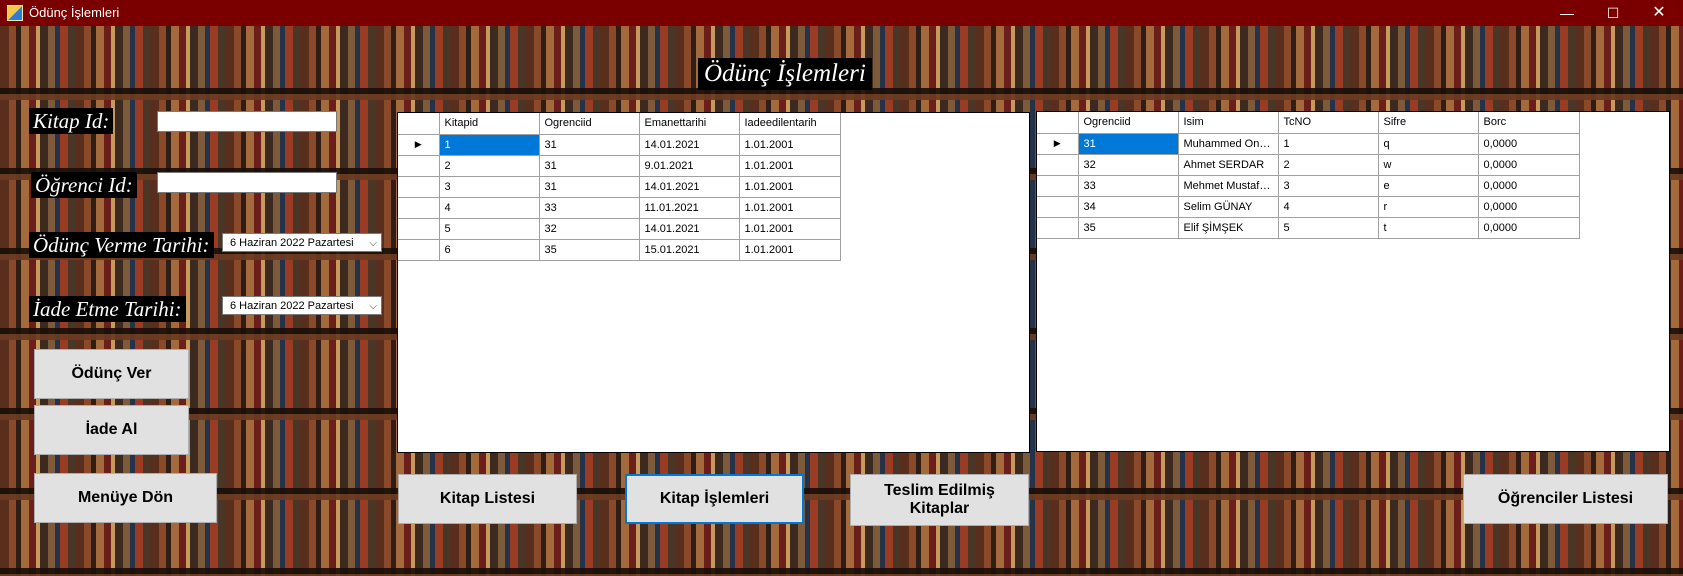 This screenshot has height=576, width=1683. Describe the element at coordinates (1228, 227) in the screenshot. I see `table-cell: Elif ŞİMŞEK` at that location.